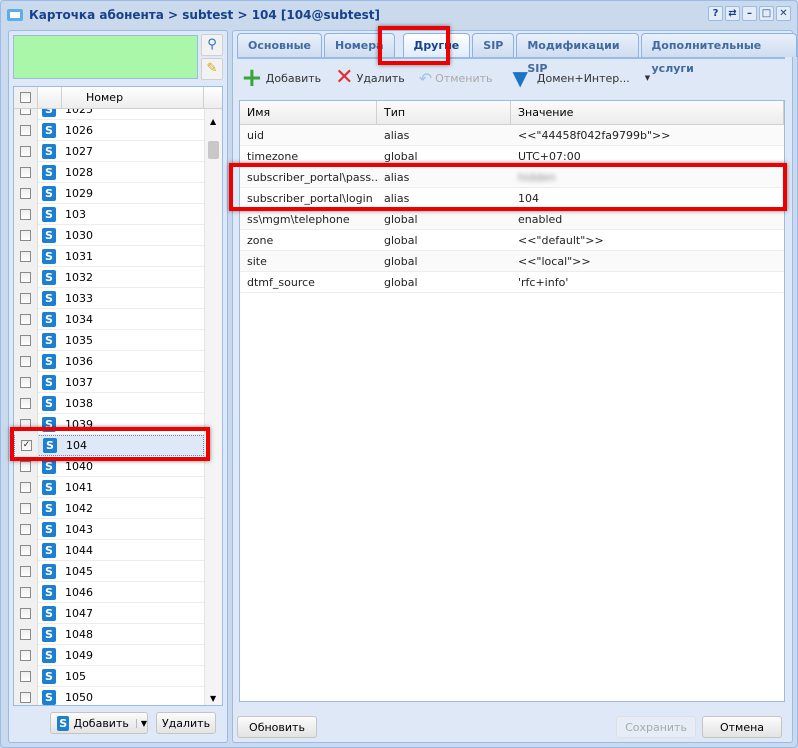  Describe the element at coordinates (656, 727) in the screenshot. I see `save-button: Сохранить` at that location.